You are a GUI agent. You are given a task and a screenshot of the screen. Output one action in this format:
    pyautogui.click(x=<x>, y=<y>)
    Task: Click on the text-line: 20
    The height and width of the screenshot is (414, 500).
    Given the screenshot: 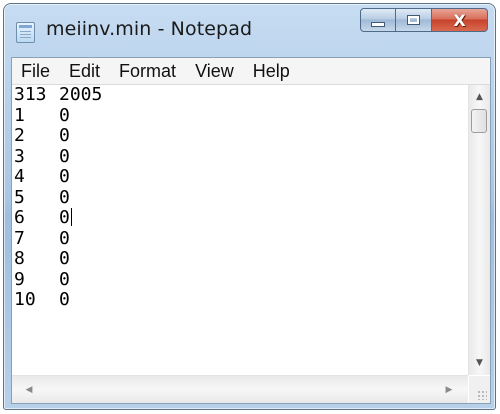 What is the action you would take?
    pyautogui.click(x=58, y=136)
    